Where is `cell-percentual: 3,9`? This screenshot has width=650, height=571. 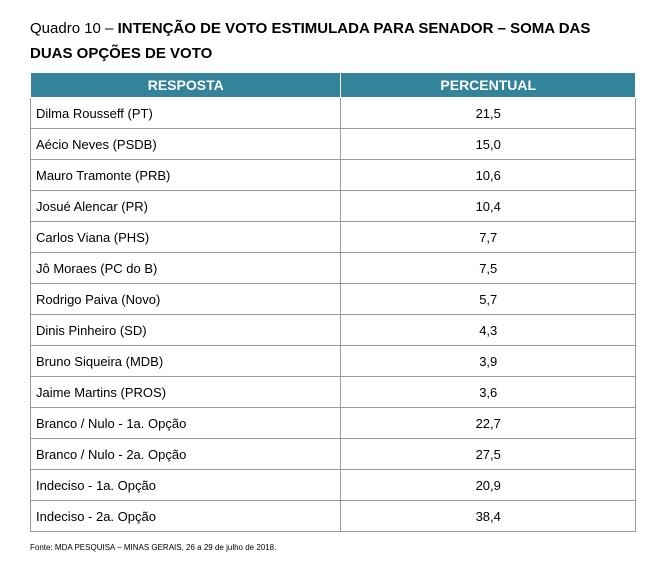 cell-percentual: 3,9 is located at coordinates (488, 361).